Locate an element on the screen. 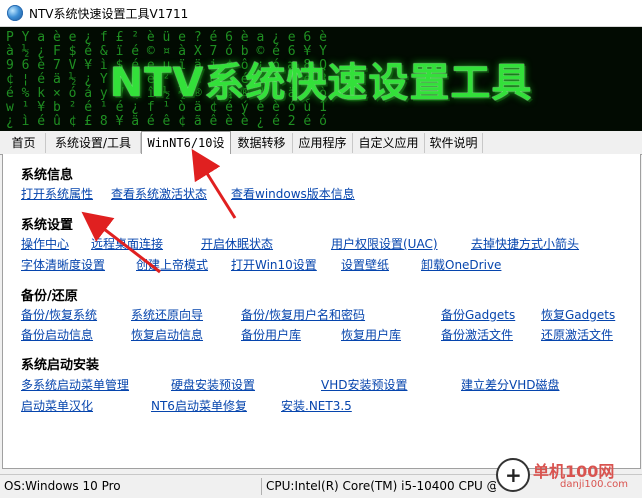 Image resolution: width=642 pixels, height=498 pixels. link-uac-settings: 用户权限设置(UAC) is located at coordinates (384, 243).